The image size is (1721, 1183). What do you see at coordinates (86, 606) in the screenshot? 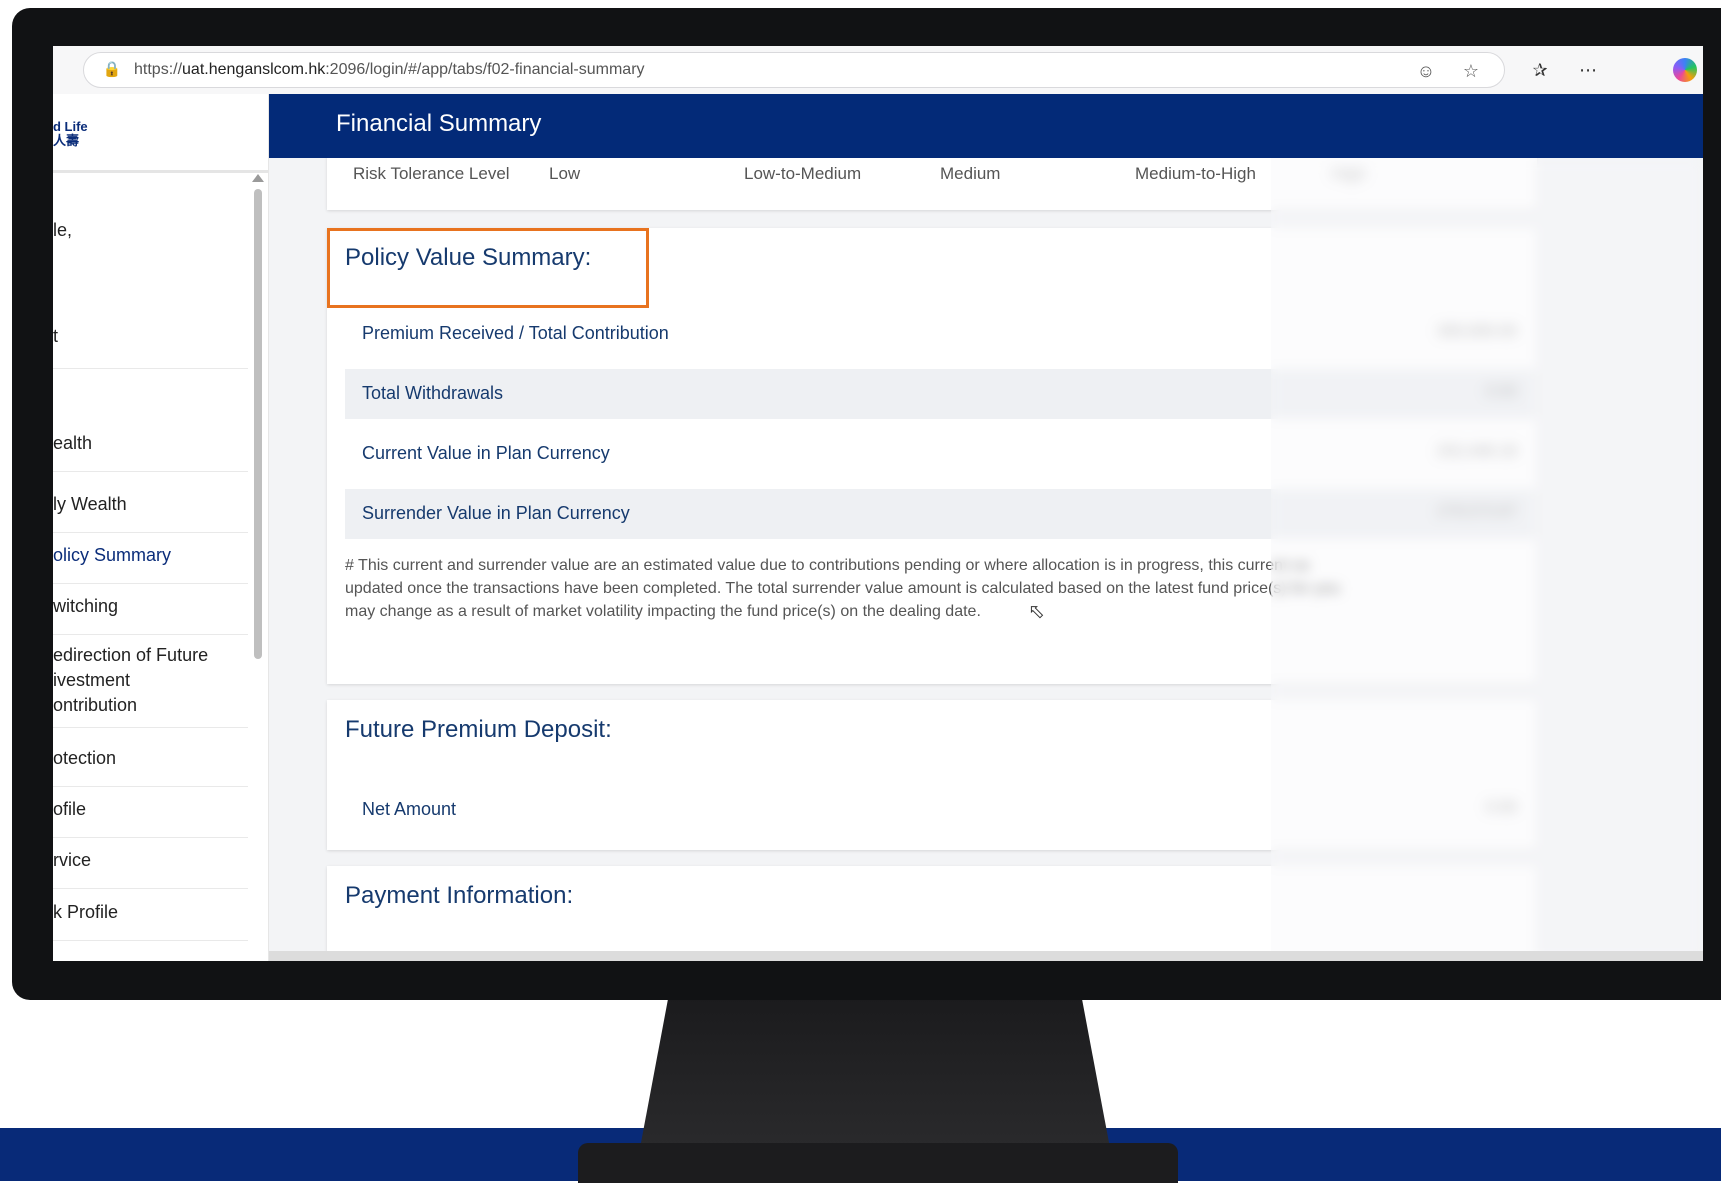
I see `sidebar-item-label: witching` at bounding box center [86, 606].